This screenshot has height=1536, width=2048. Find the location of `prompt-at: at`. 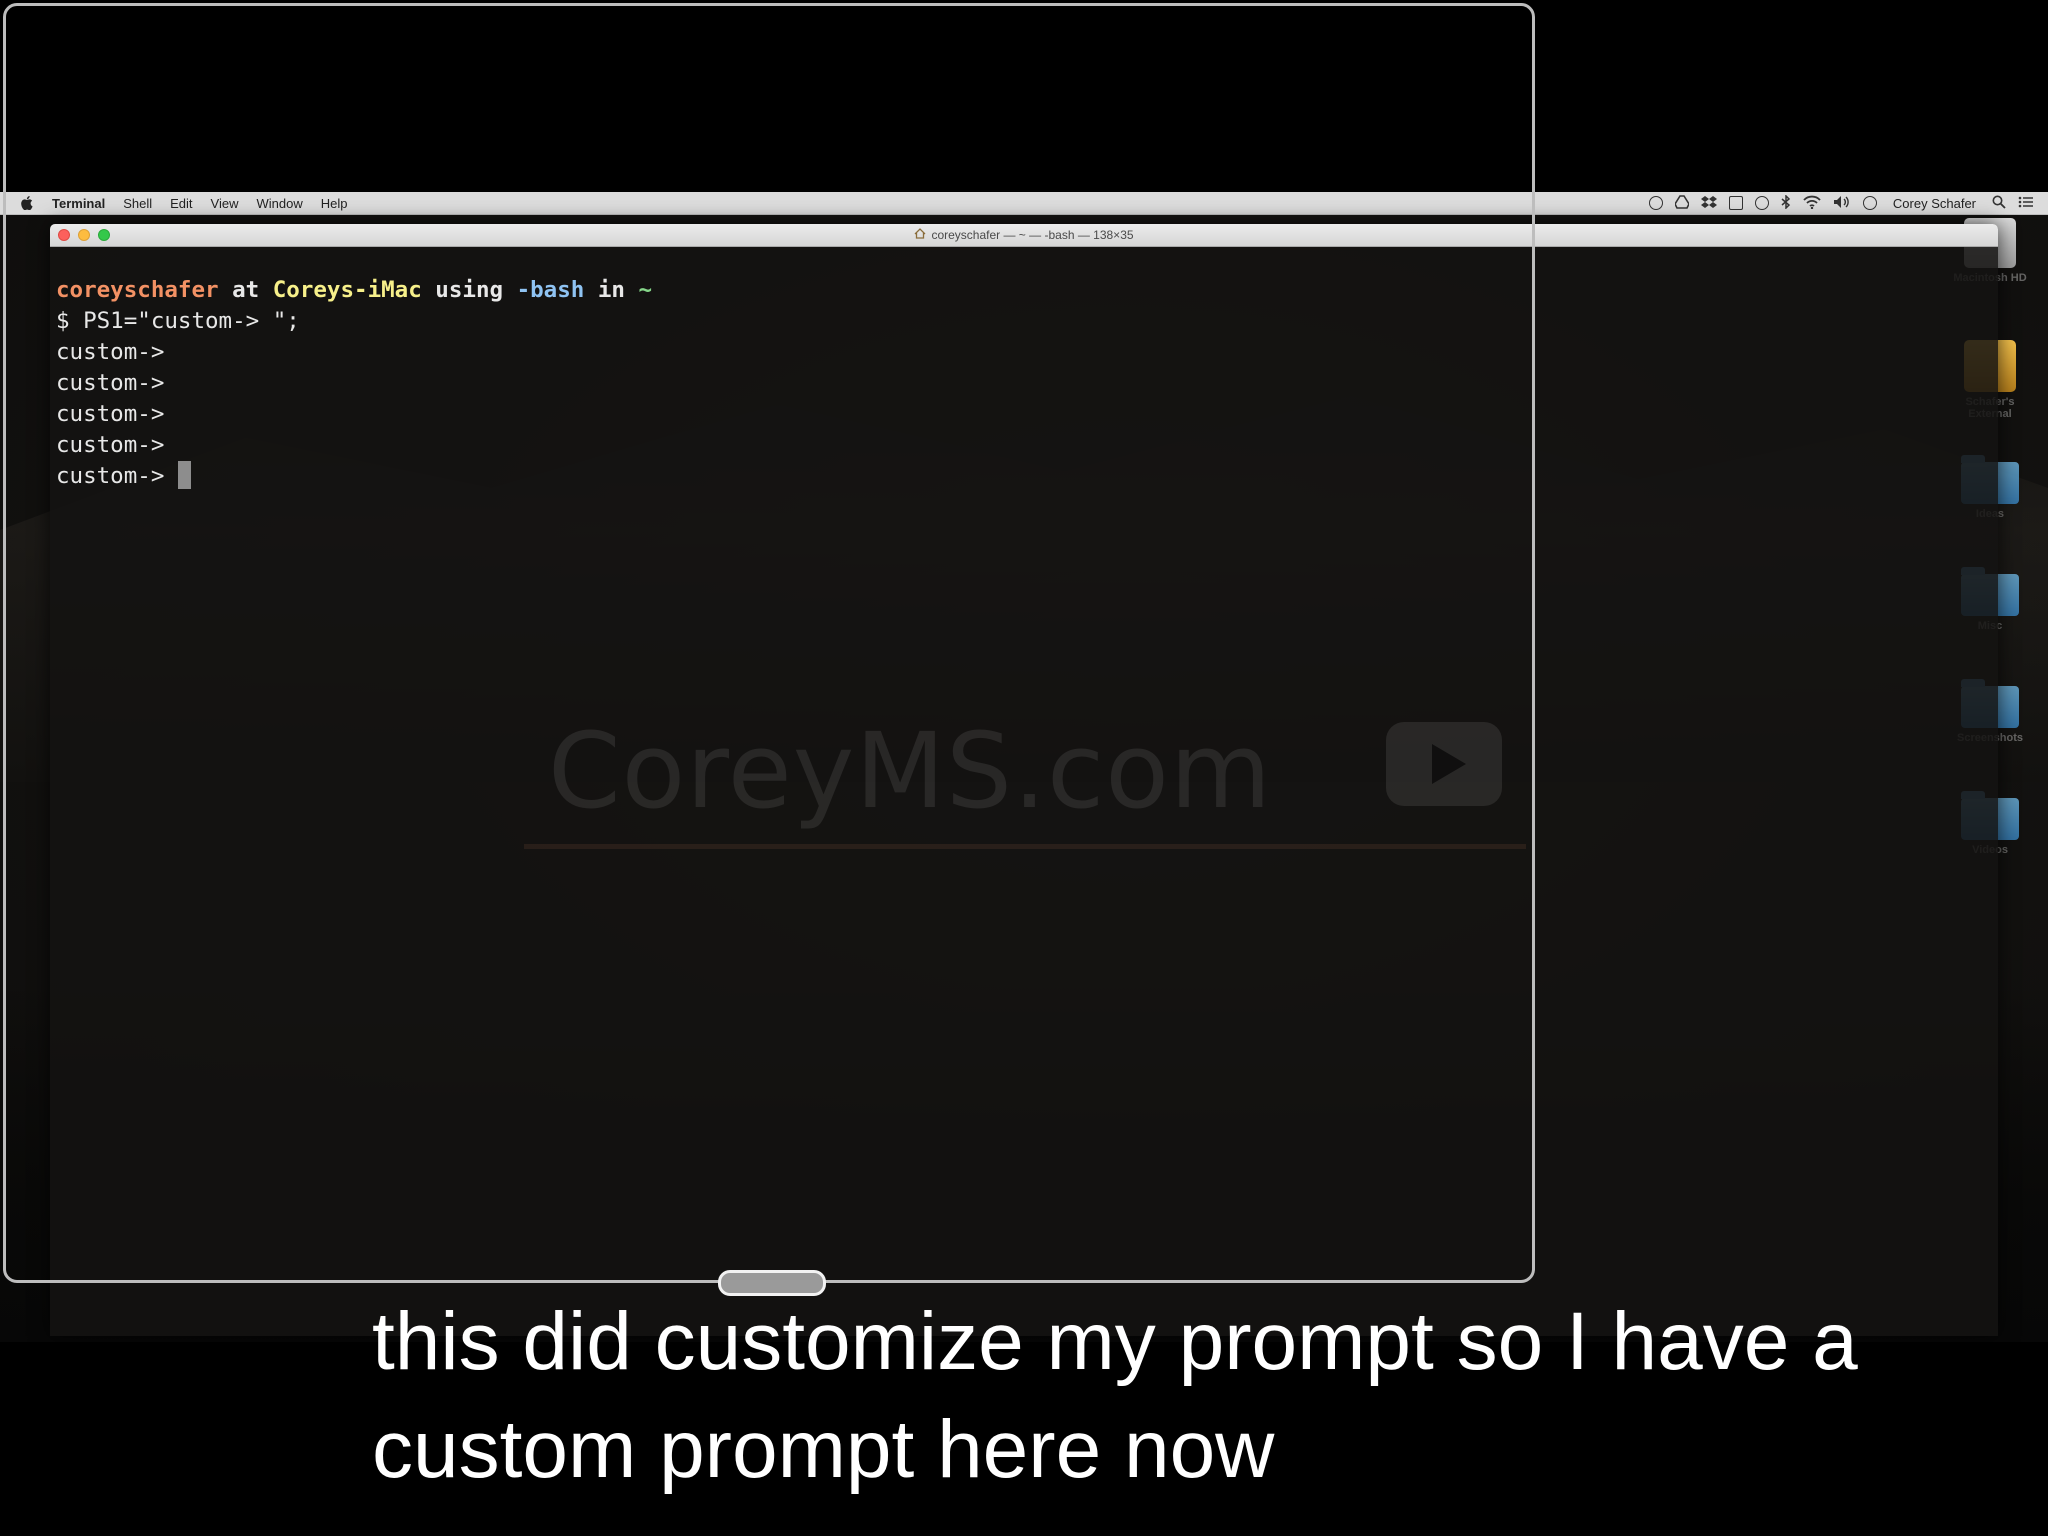

prompt-at: at is located at coordinates (245, 290).